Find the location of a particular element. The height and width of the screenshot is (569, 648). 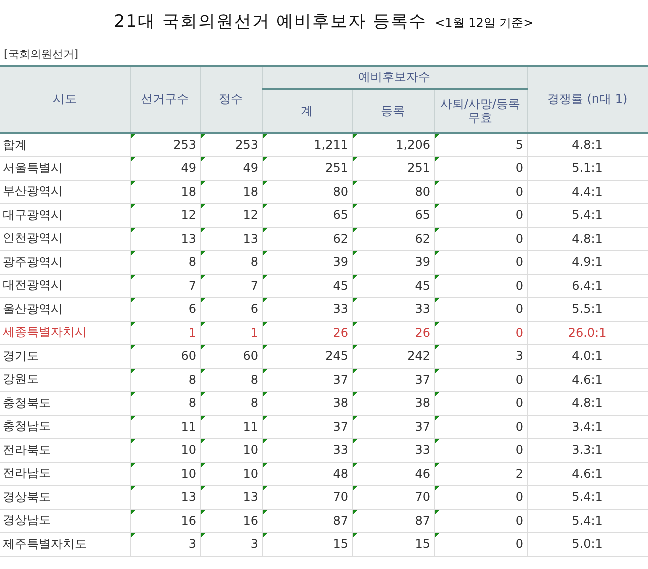

column-header: 선거구수 is located at coordinates (165, 99).